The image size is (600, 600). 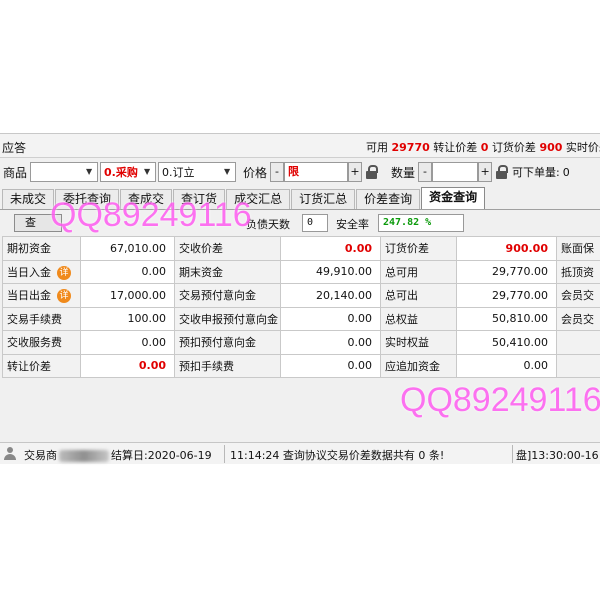 I want to click on order-type-select: 0.订立 ▼, so click(x=197, y=172).